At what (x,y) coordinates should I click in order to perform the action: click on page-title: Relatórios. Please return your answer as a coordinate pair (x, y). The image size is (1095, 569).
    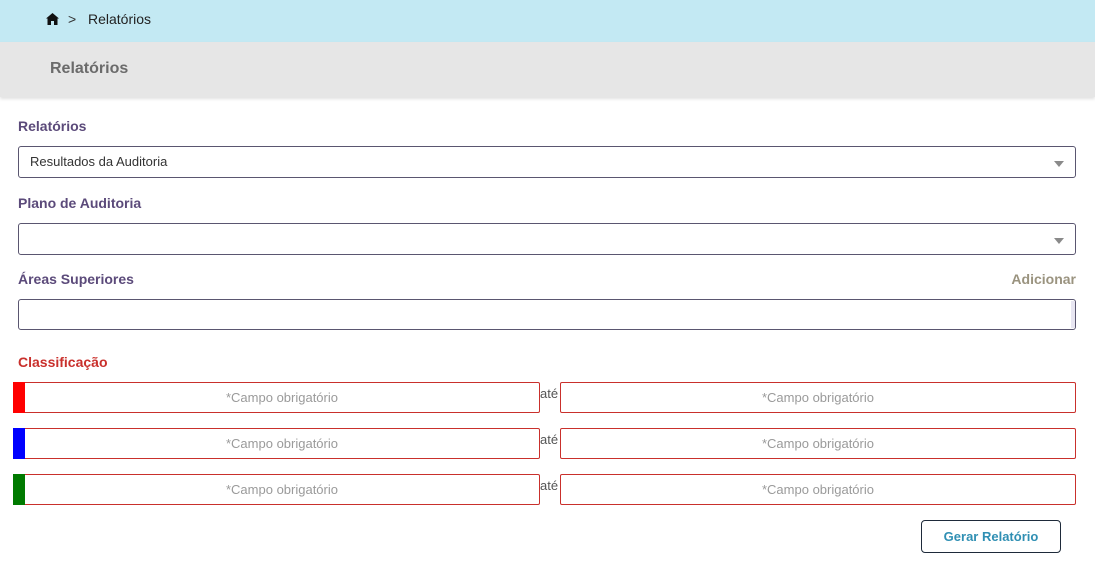
    Looking at the image, I should click on (89, 68).